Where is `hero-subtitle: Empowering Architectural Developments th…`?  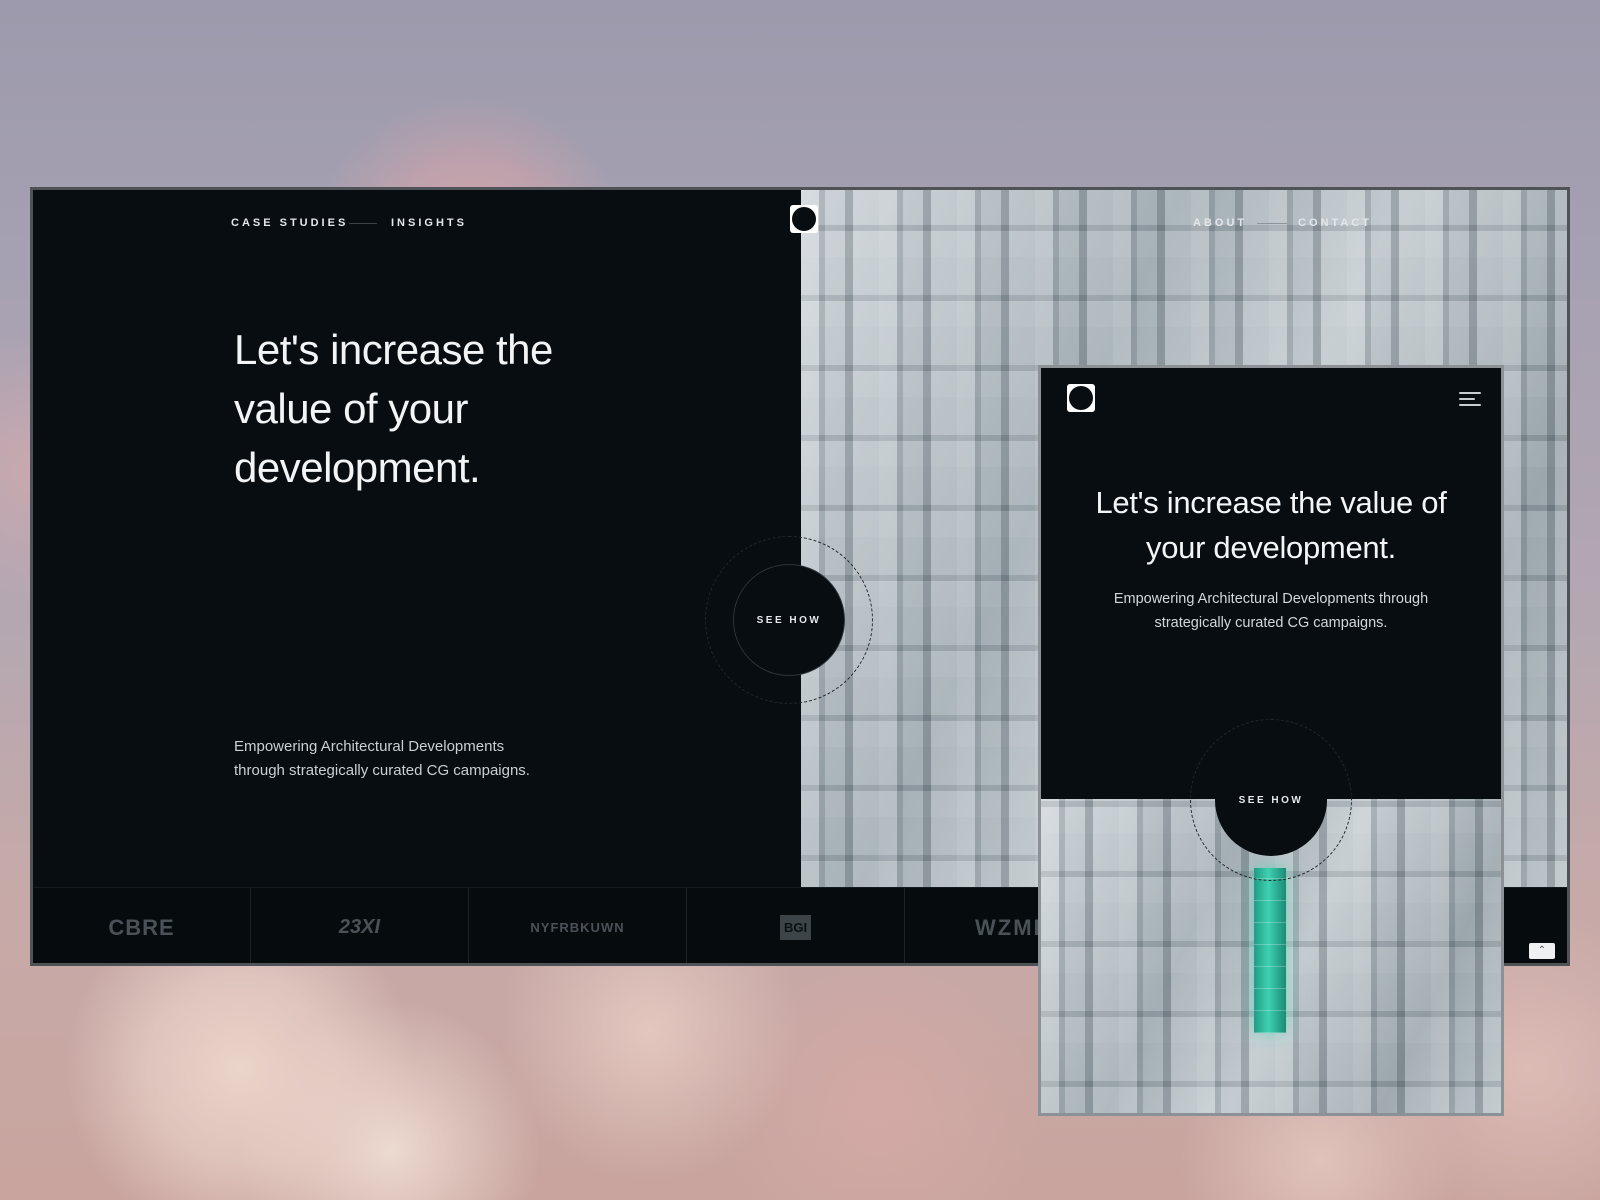 hero-subtitle: Empowering Architectural Developments th… is located at coordinates (382, 758).